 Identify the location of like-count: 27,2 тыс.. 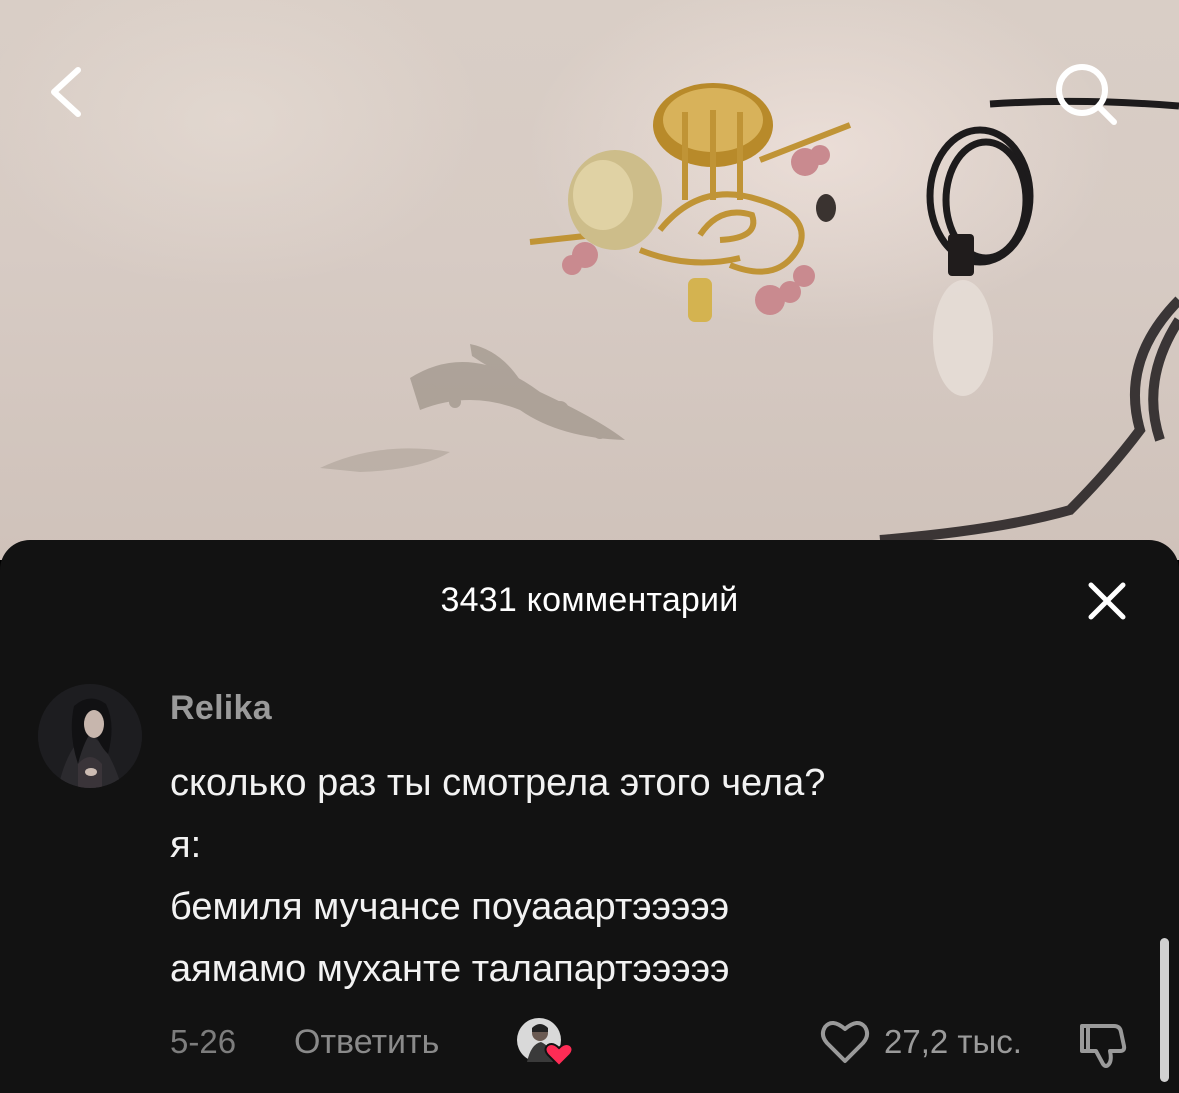
(953, 1041).